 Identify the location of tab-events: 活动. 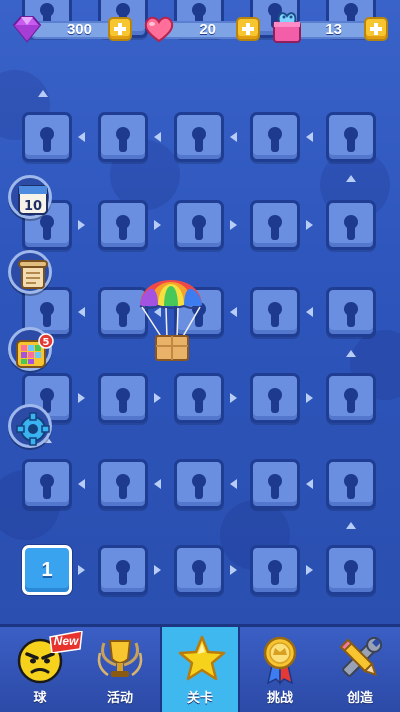
(120, 669).